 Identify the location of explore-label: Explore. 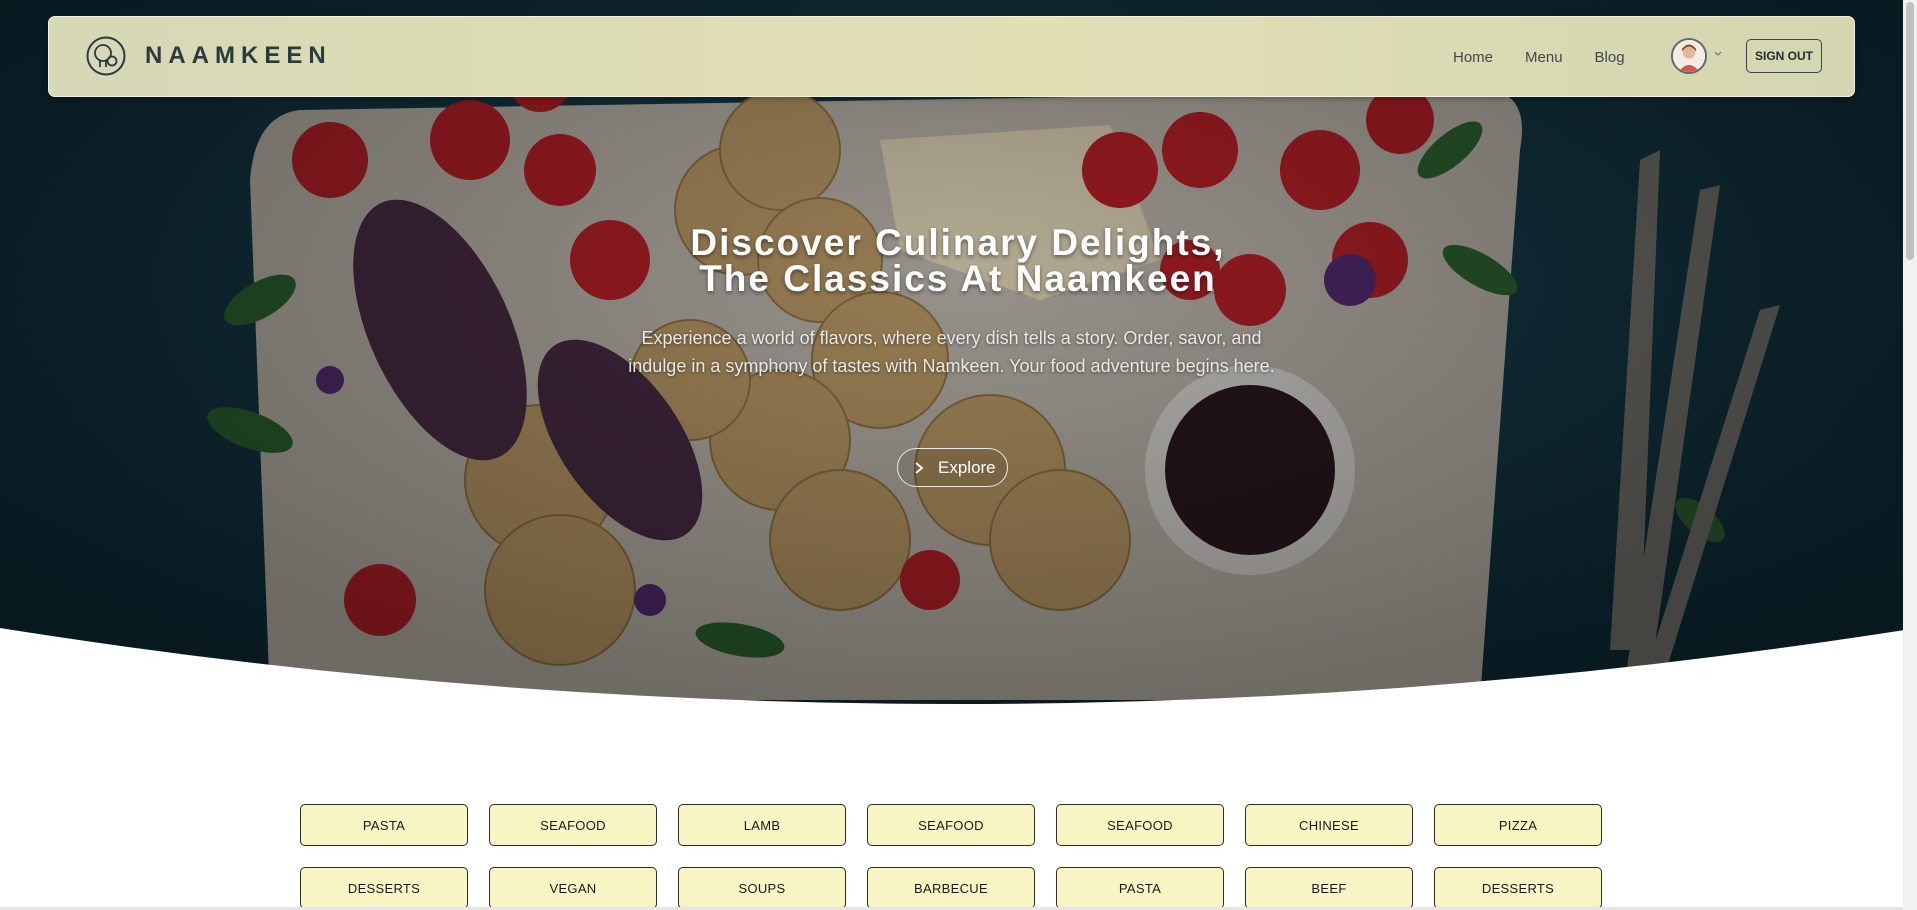
(967, 467).